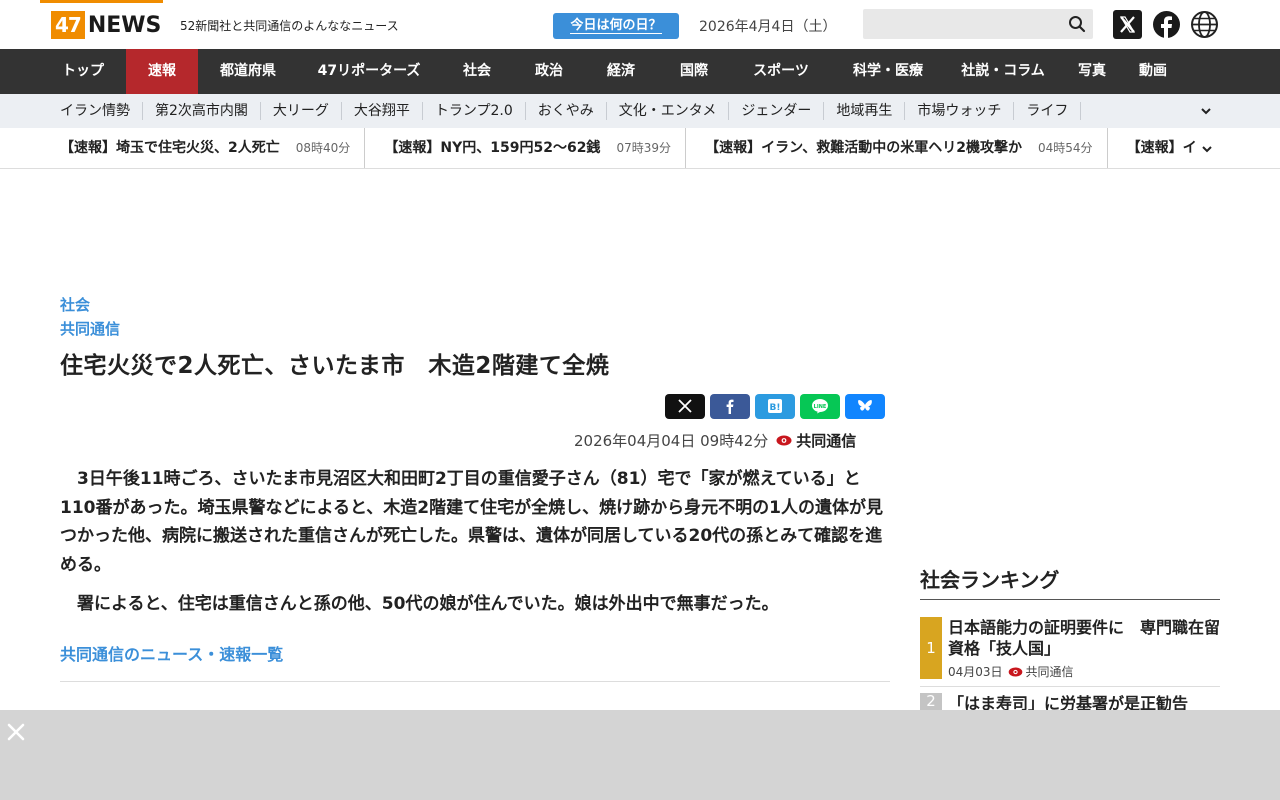 This screenshot has height=800, width=1280. Describe the element at coordinates (694, 71) in the screenshot. I see `nav-item-international: 国際` at that location.